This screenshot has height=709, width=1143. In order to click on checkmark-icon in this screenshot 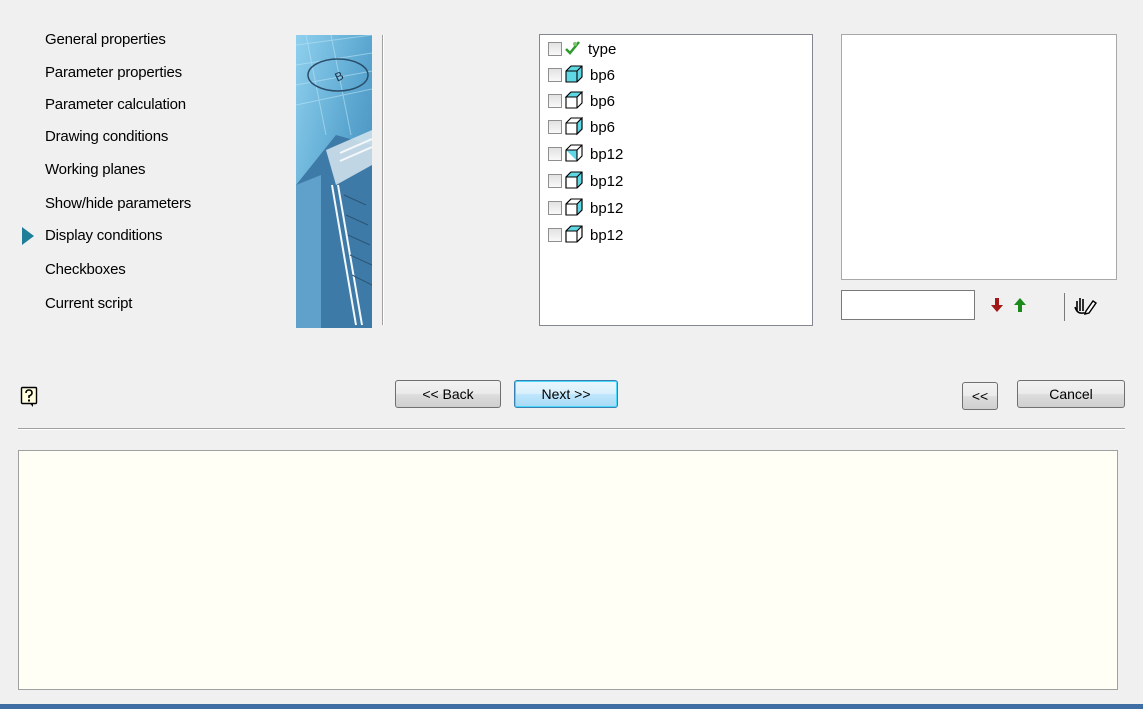, I will do `click(573, 49)`.